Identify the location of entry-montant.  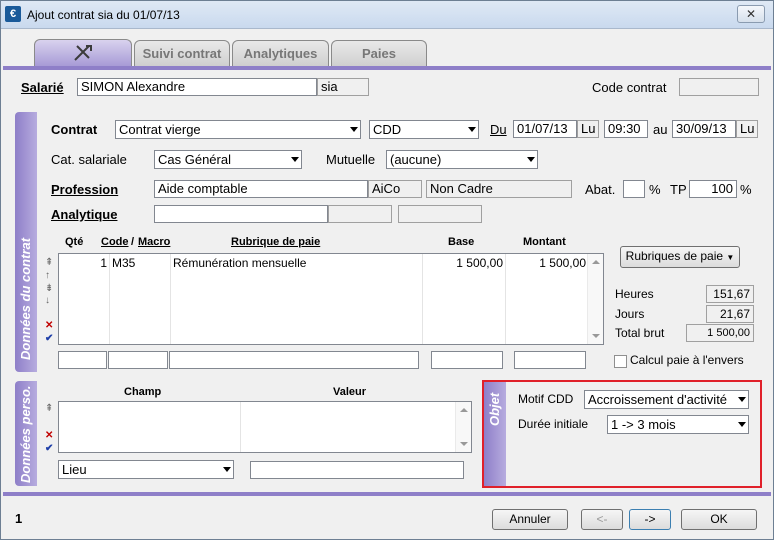
(550, 360).